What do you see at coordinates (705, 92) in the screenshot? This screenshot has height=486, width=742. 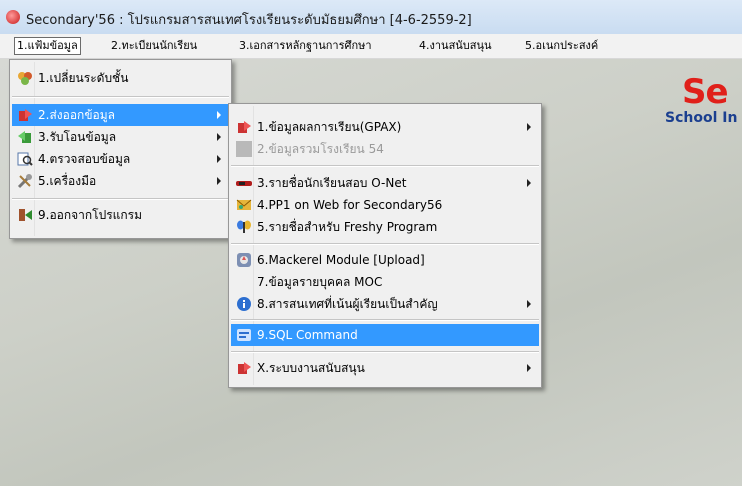 I see `app-logo-text: Se` at bounding box center [705, 92].